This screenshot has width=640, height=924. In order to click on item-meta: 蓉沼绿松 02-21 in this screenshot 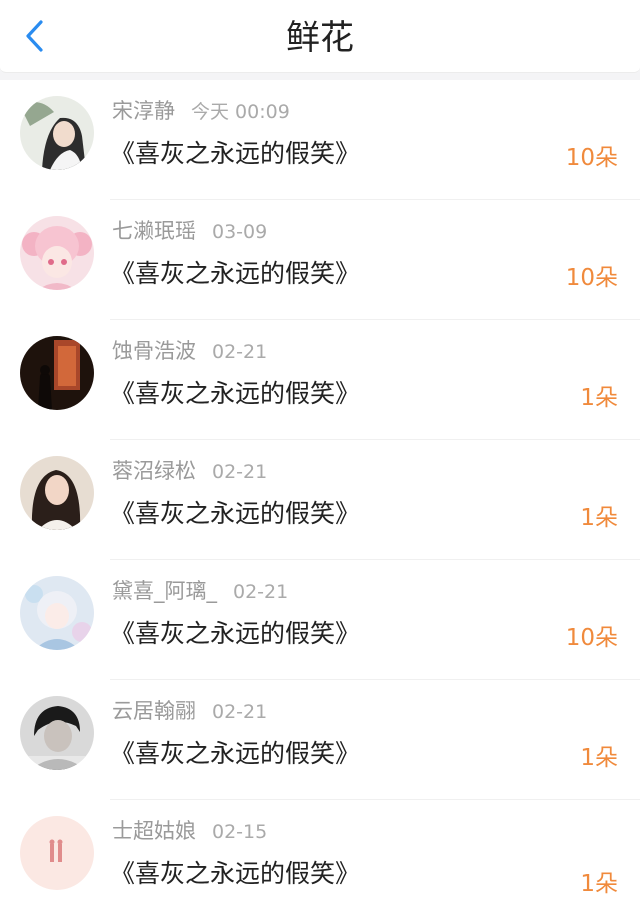, I will do `click(189, 471)`.